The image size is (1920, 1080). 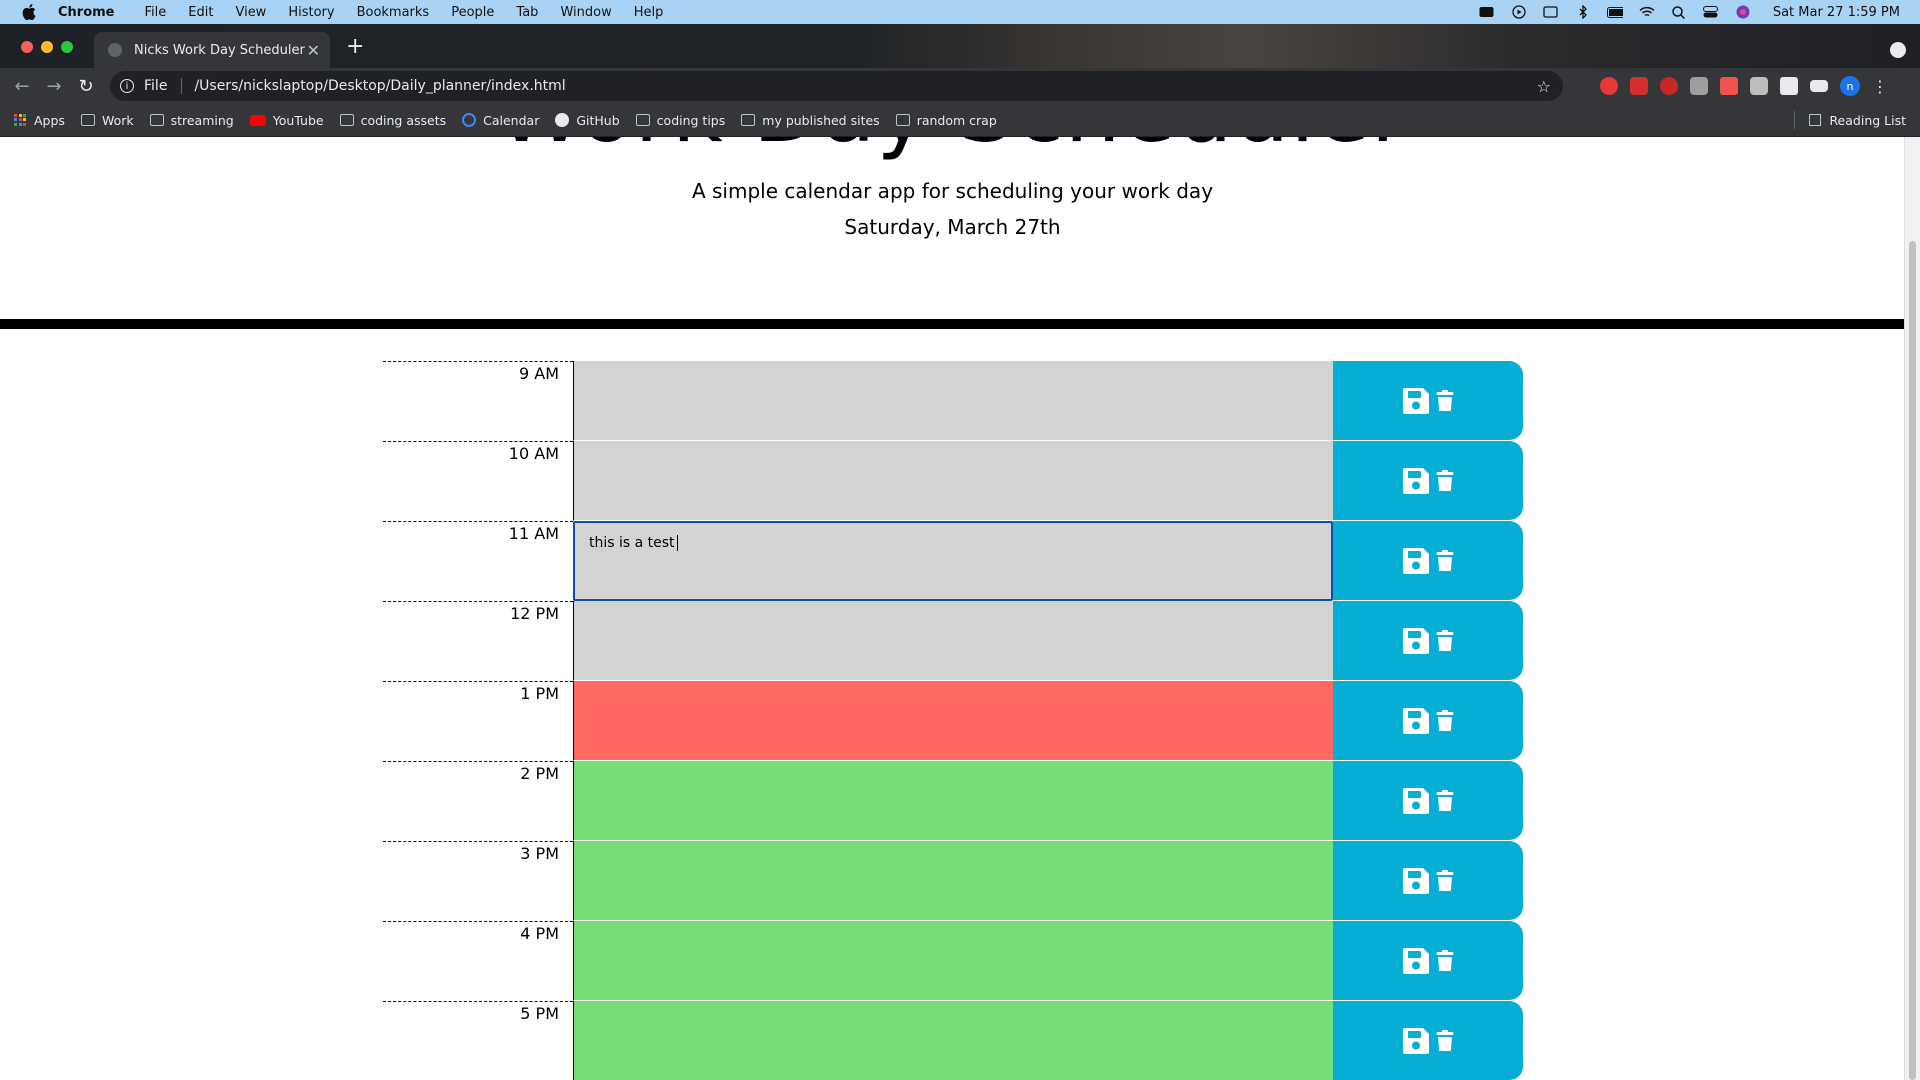 What do you see at coordinates (67, 47) in the screenshot?
I see `window-zoom-button` at bounding box center [67, 47].